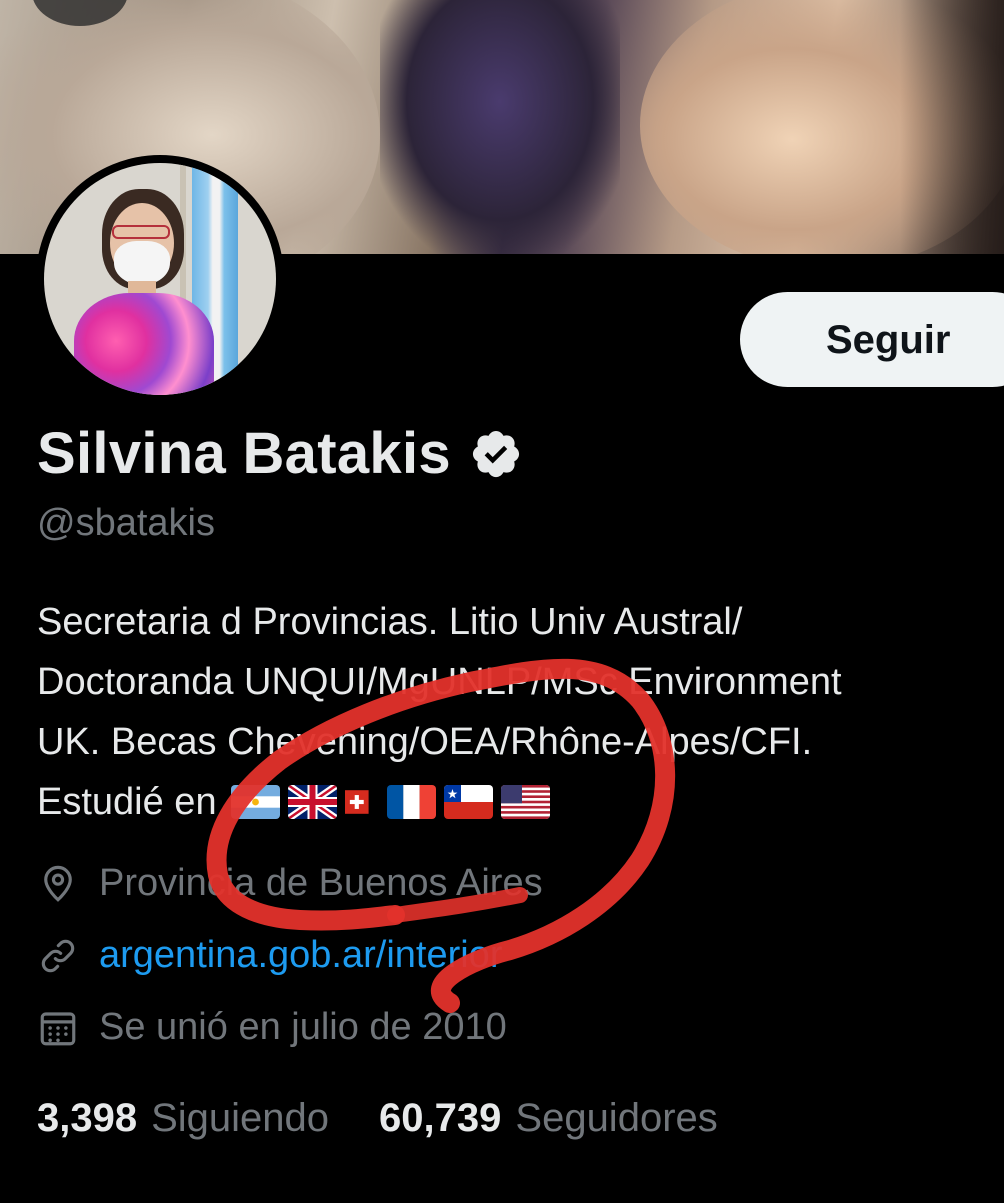  Describe the element at coordinates (255, 802) in the screenshot. I see `argentina-flag` at that location.